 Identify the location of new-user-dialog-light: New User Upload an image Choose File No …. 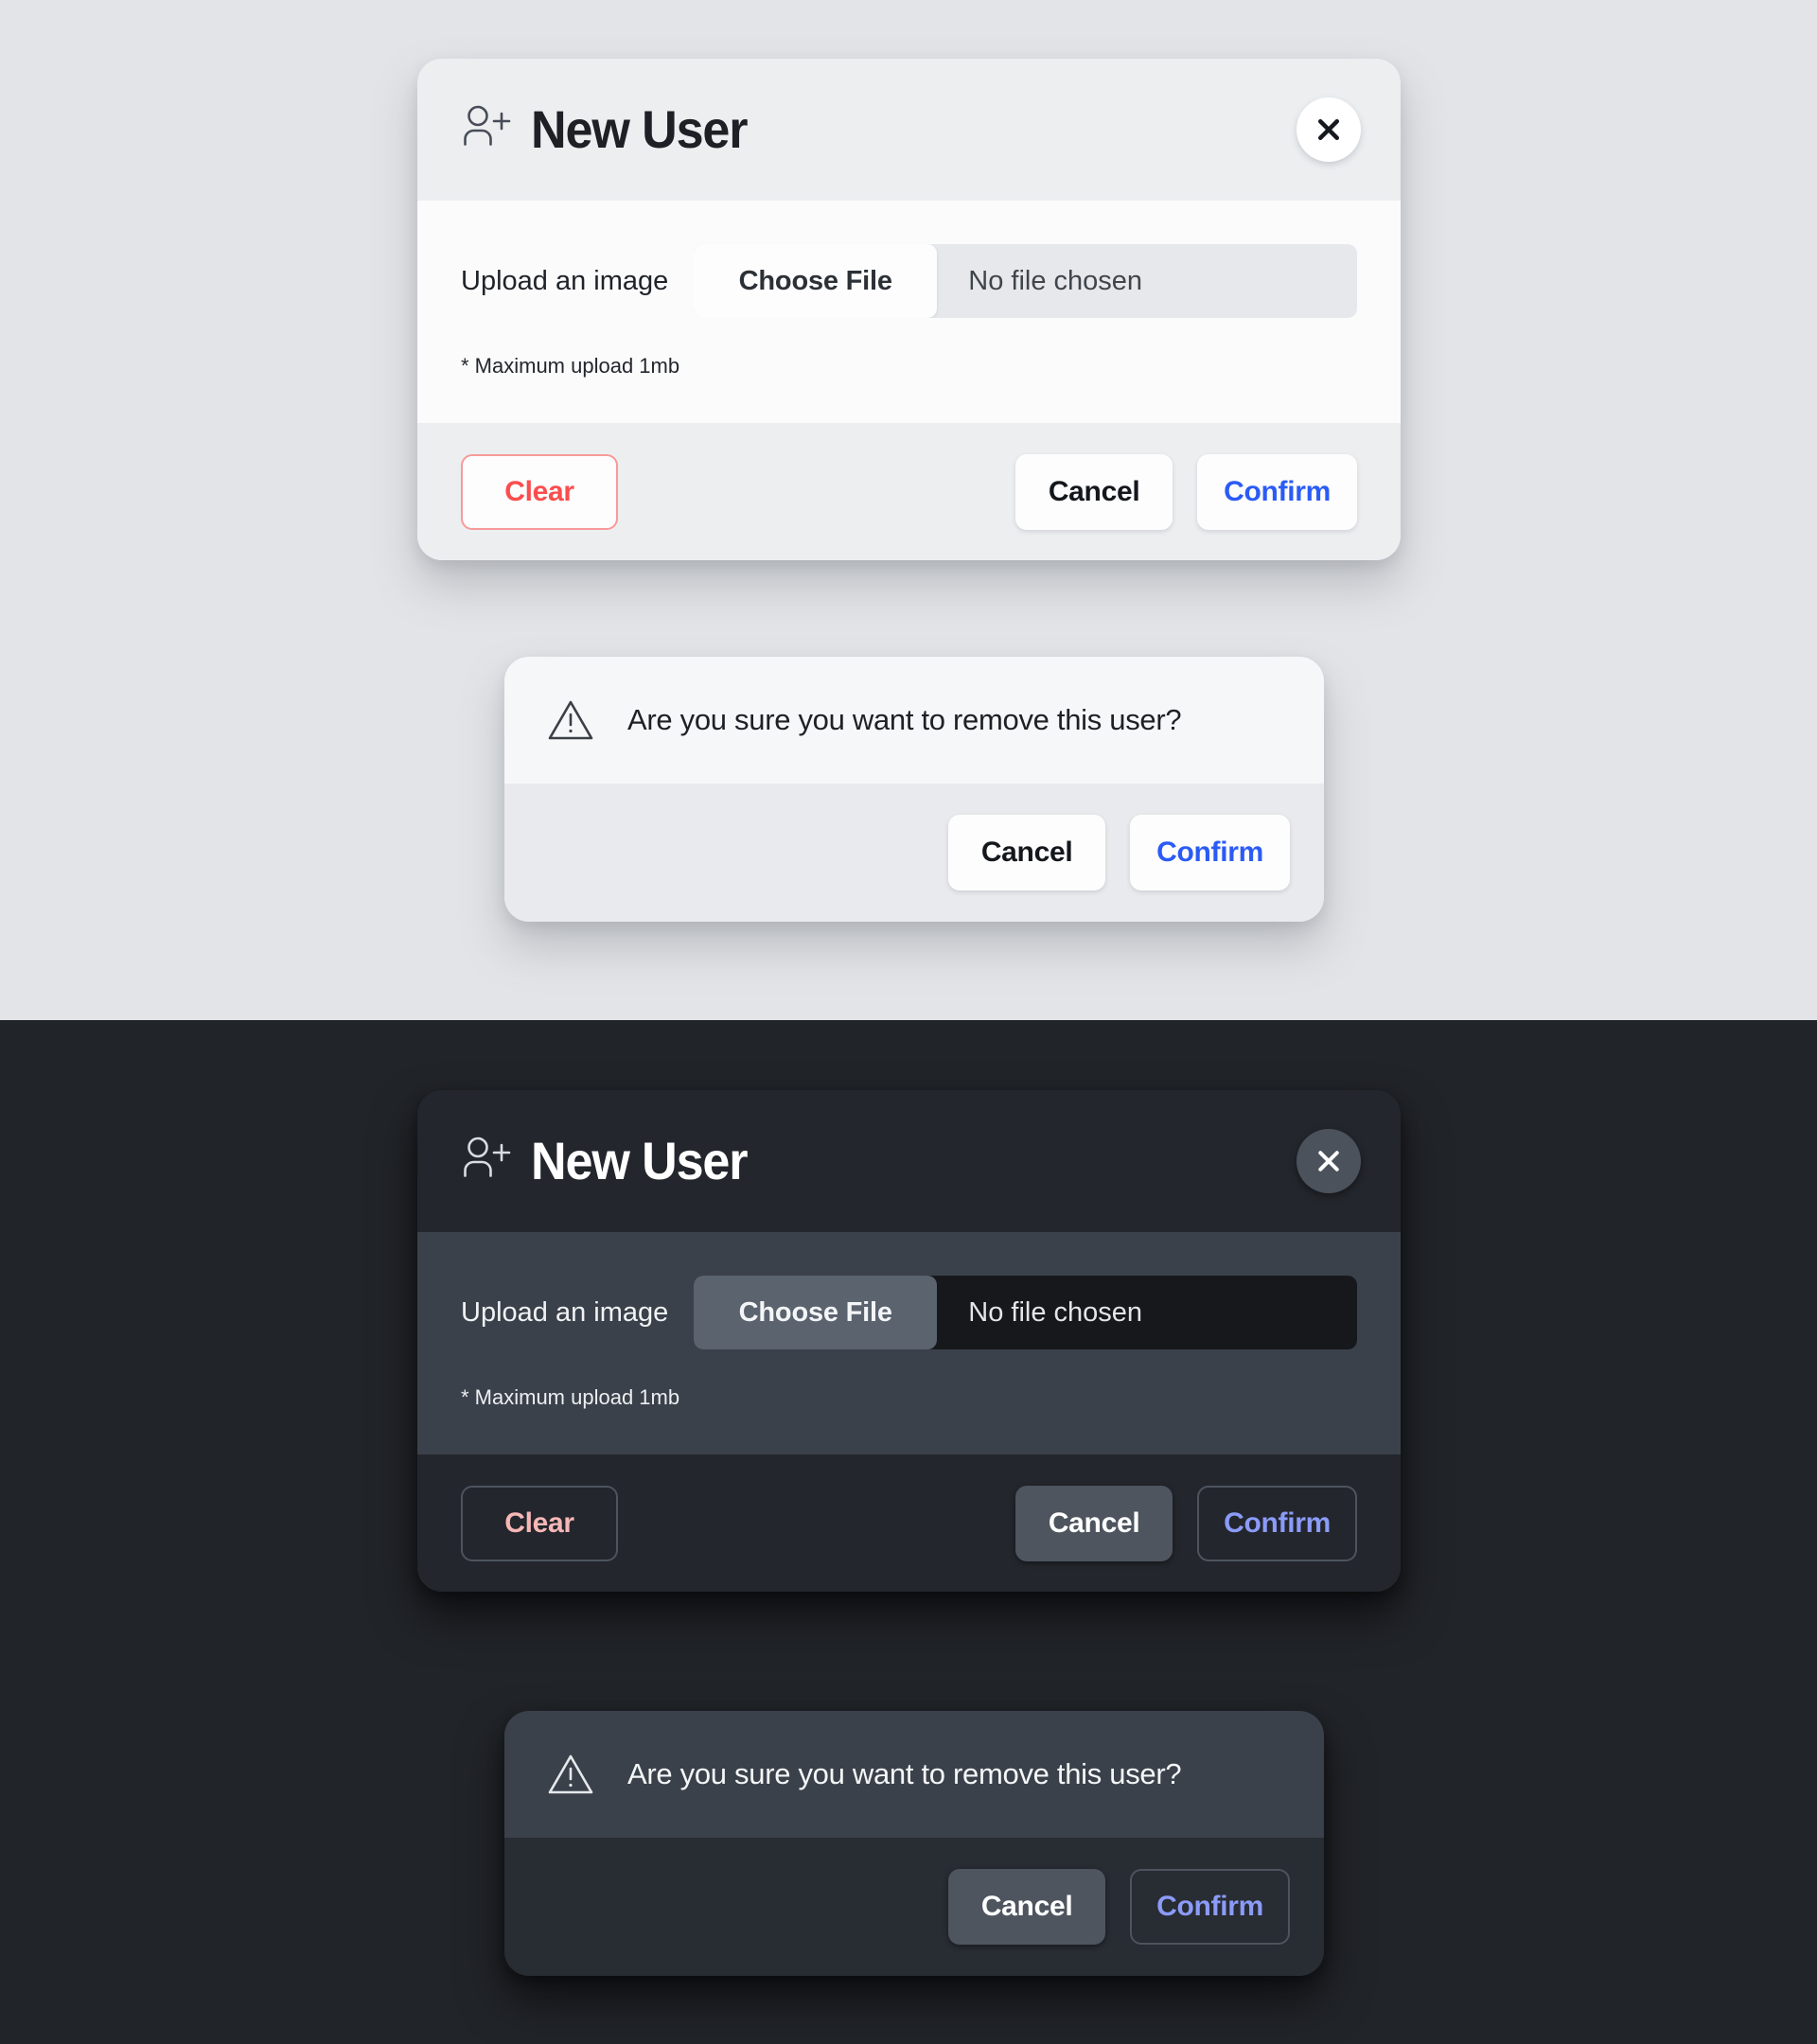
(909, 309).